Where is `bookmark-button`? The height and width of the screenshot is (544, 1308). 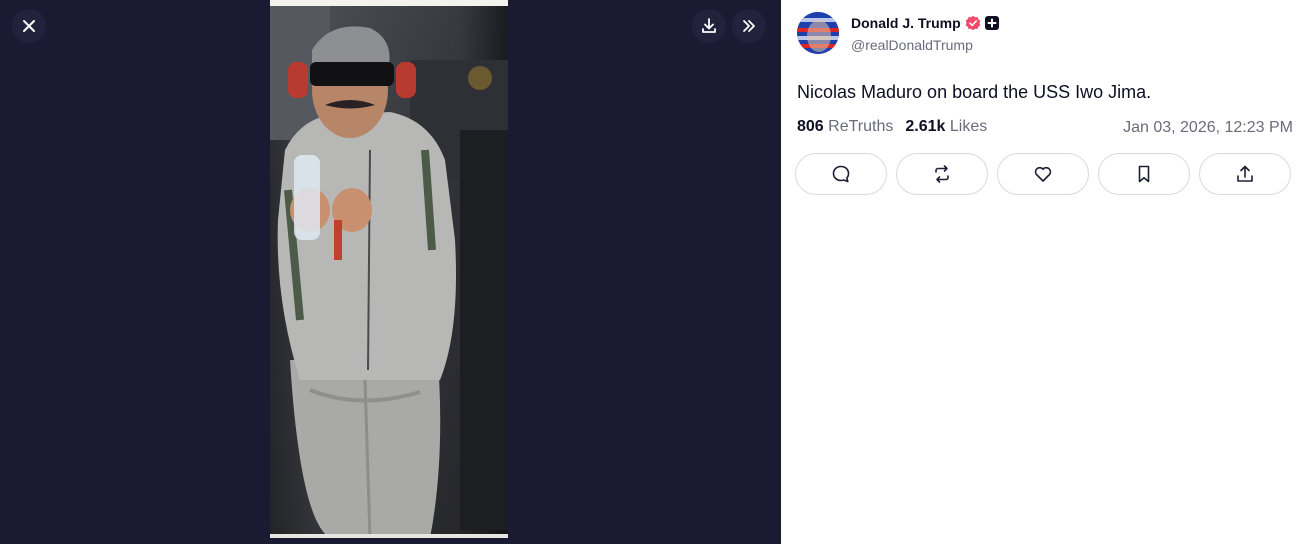
bookmark-button is located at coordinates (1144, 174).